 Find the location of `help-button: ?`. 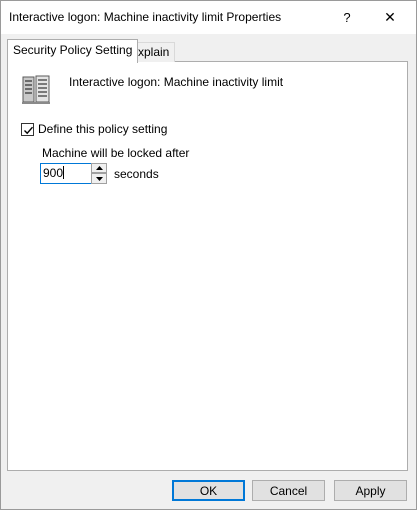

help-button: ? is located at coordinates (347, 17).